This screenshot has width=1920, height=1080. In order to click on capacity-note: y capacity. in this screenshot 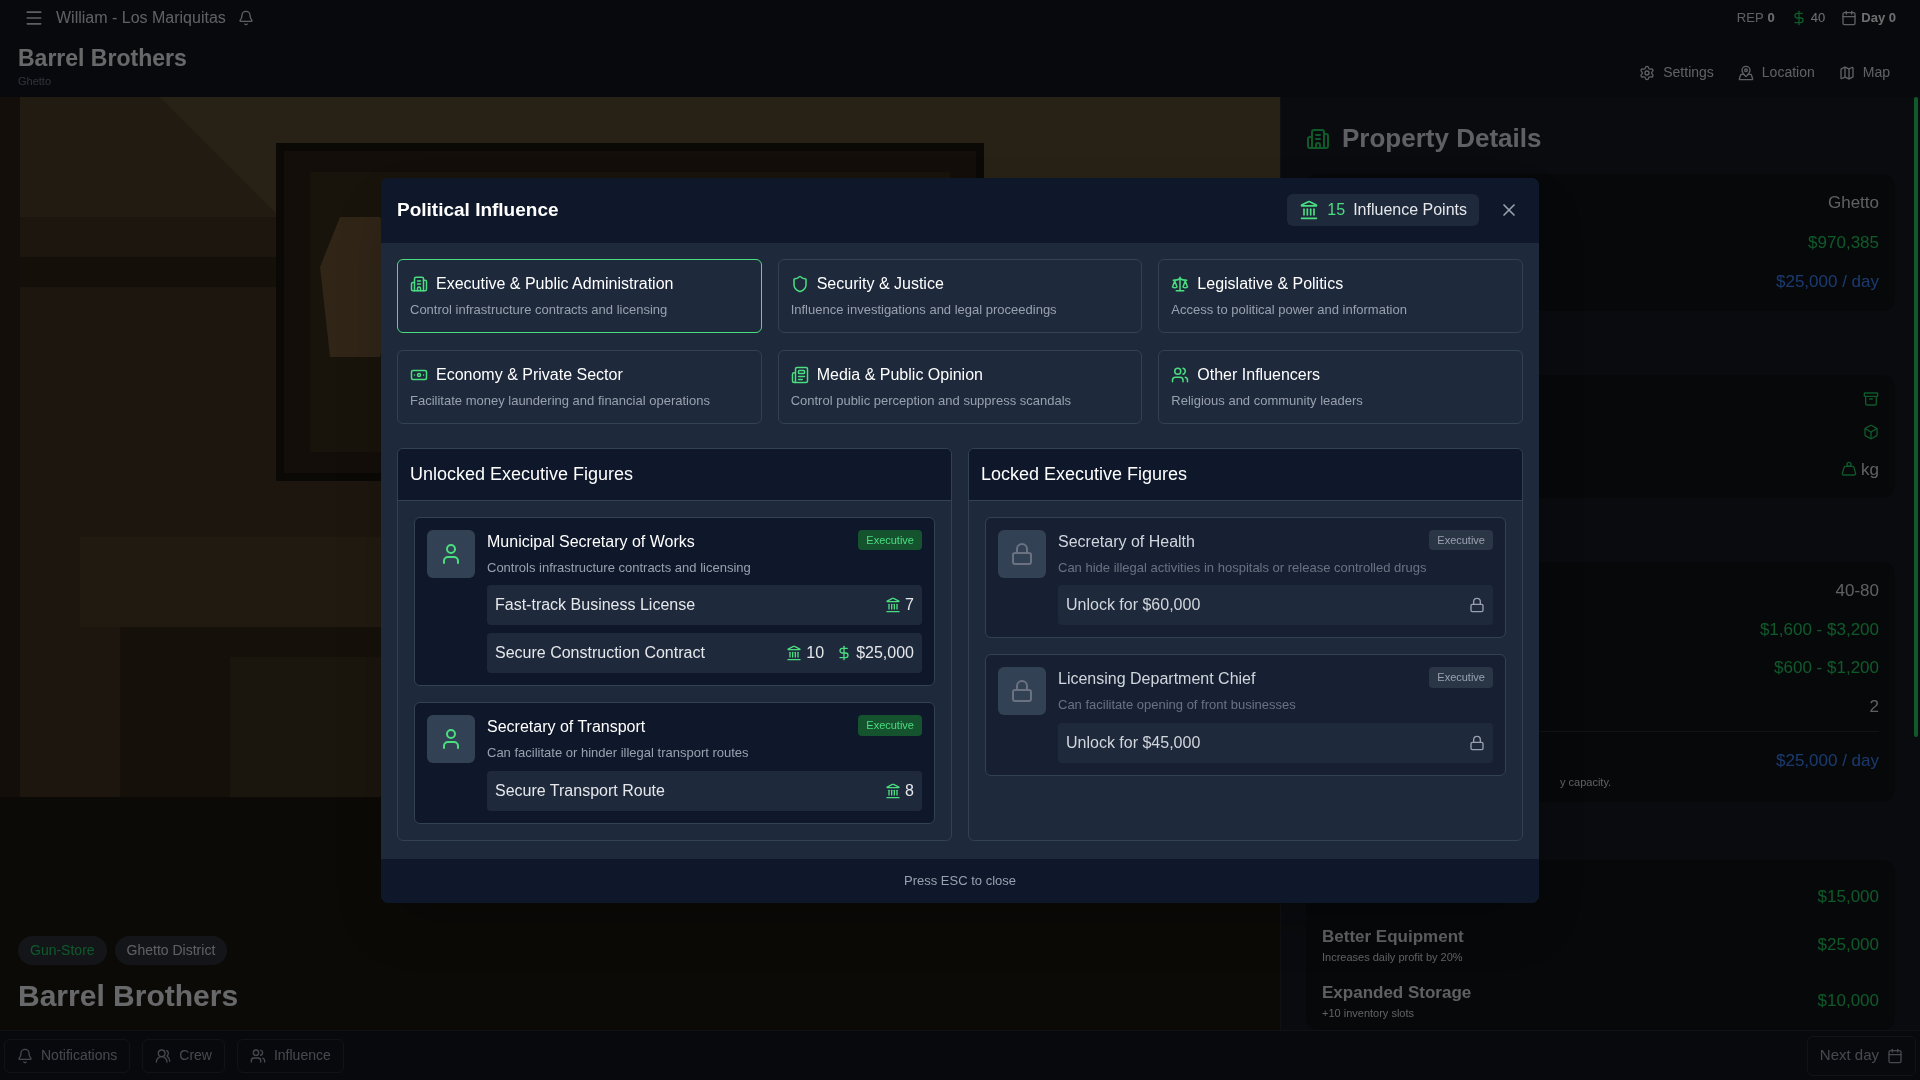, I will do `click(1586, 782)`.